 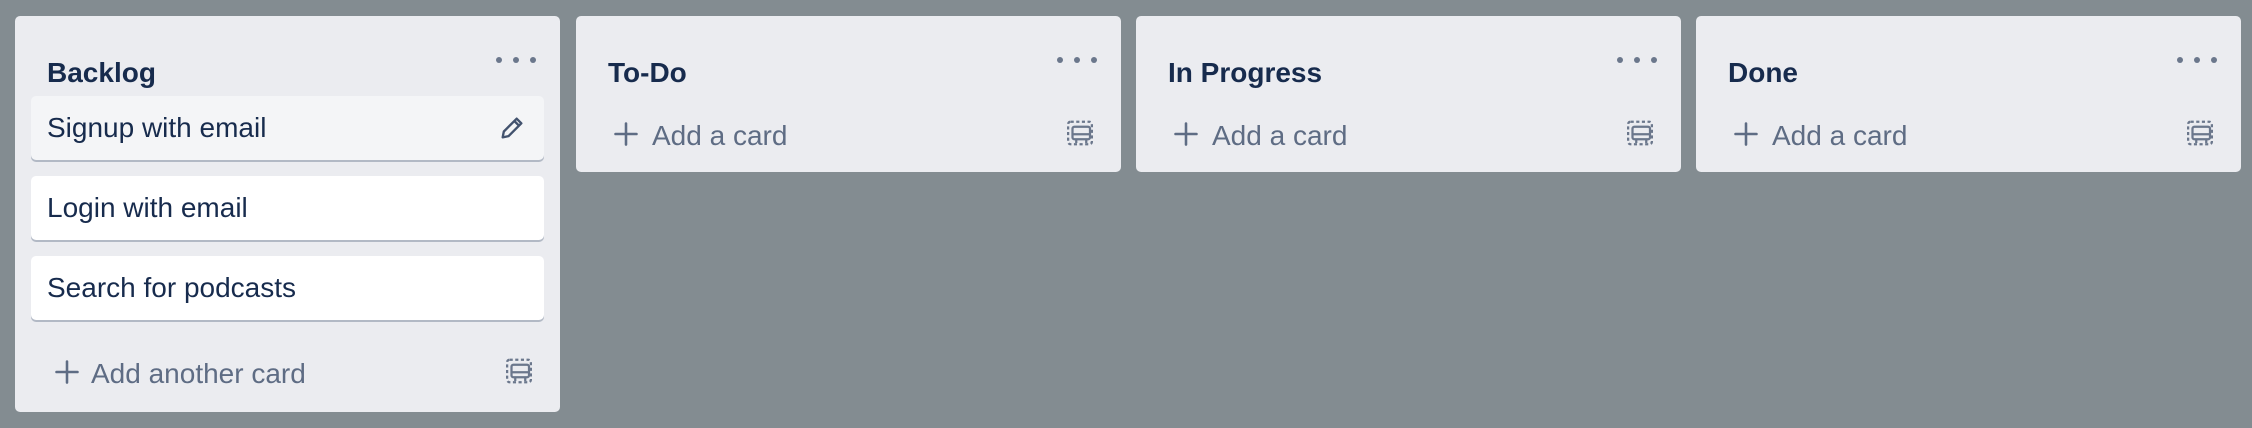 What do you see at coordinates (1763, 73) in the screenshot?
I see `list-title: Done` at bounding box center [1763, 73].